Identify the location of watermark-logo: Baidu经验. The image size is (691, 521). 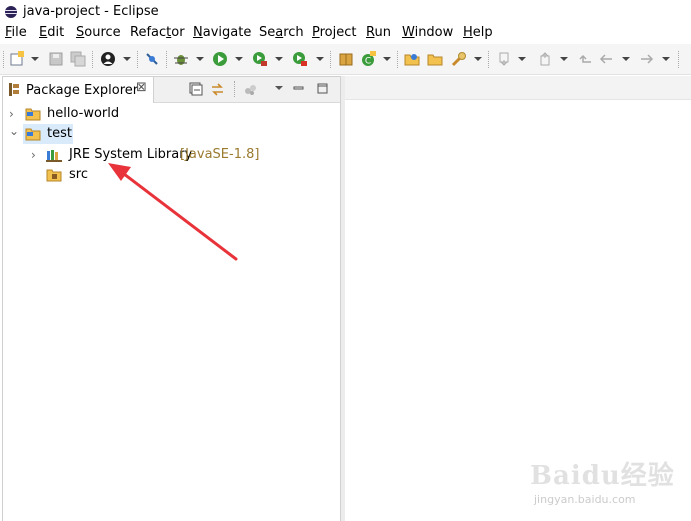
(602, 476).